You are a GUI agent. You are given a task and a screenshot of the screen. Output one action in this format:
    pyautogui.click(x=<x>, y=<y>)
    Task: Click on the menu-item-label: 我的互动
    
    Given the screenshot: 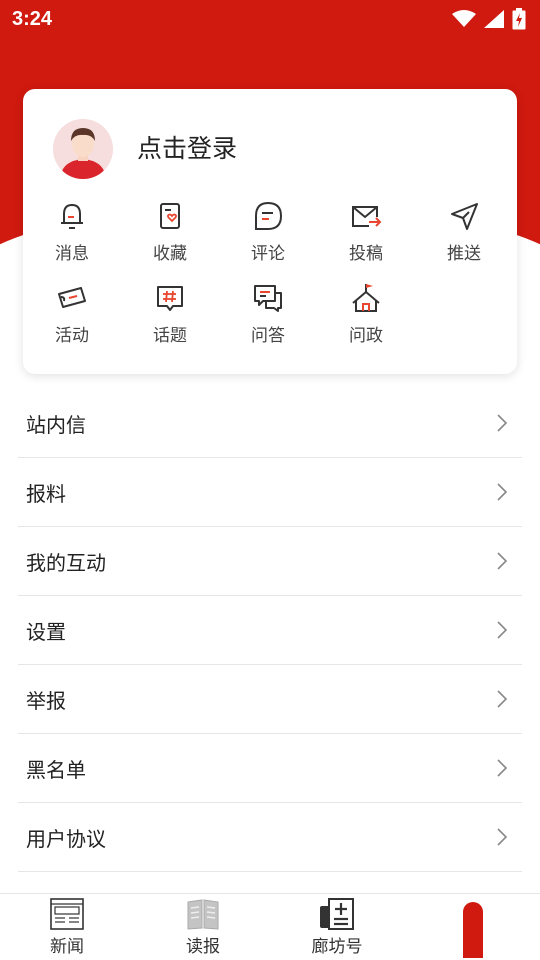 What is the action you would take?
    pyautogui.click(x=66, y=562)
    